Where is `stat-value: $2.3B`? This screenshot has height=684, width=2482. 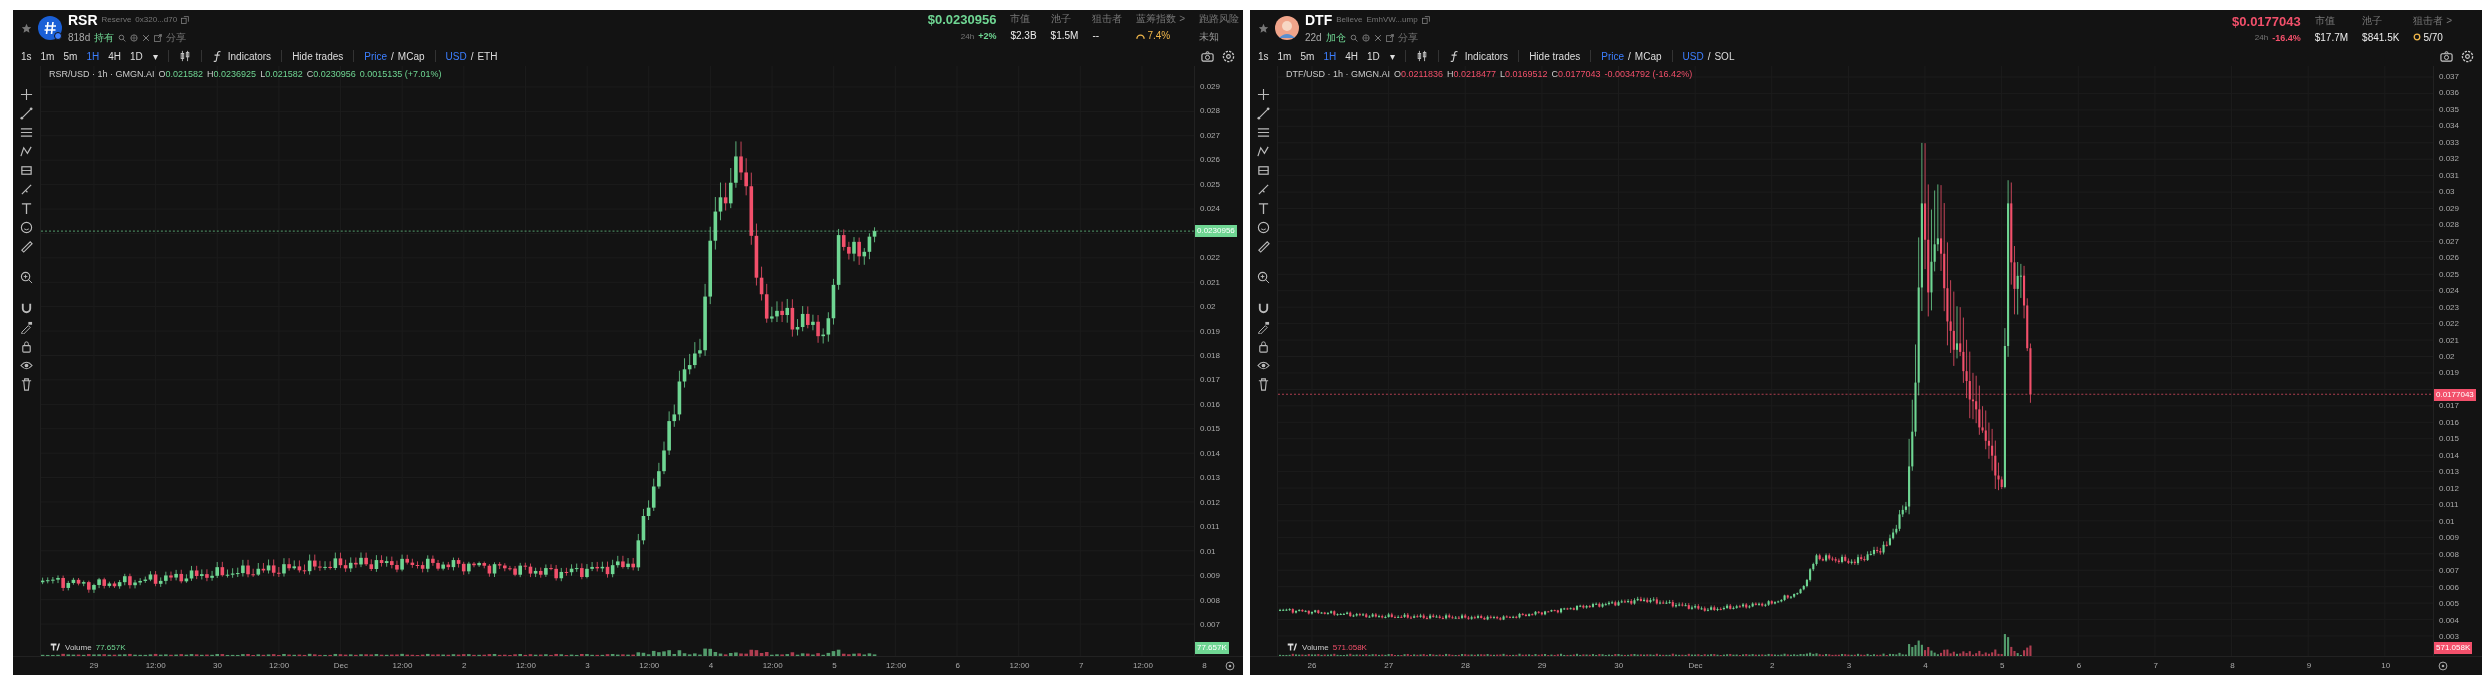
stat-value: $2.3B is located at coordinates (1023, 35).